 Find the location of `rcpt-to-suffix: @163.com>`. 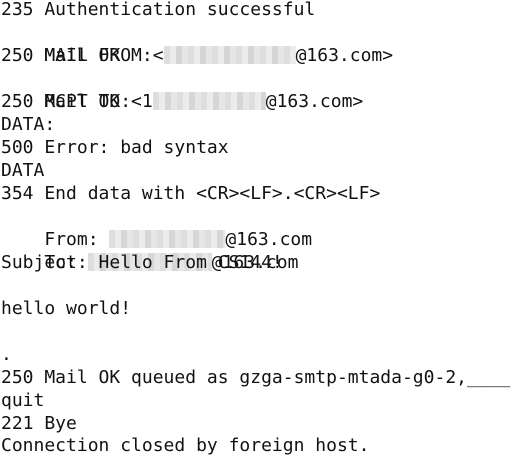

rcpt-to-suffix: @163.com> is located at coordinates (314, 101).